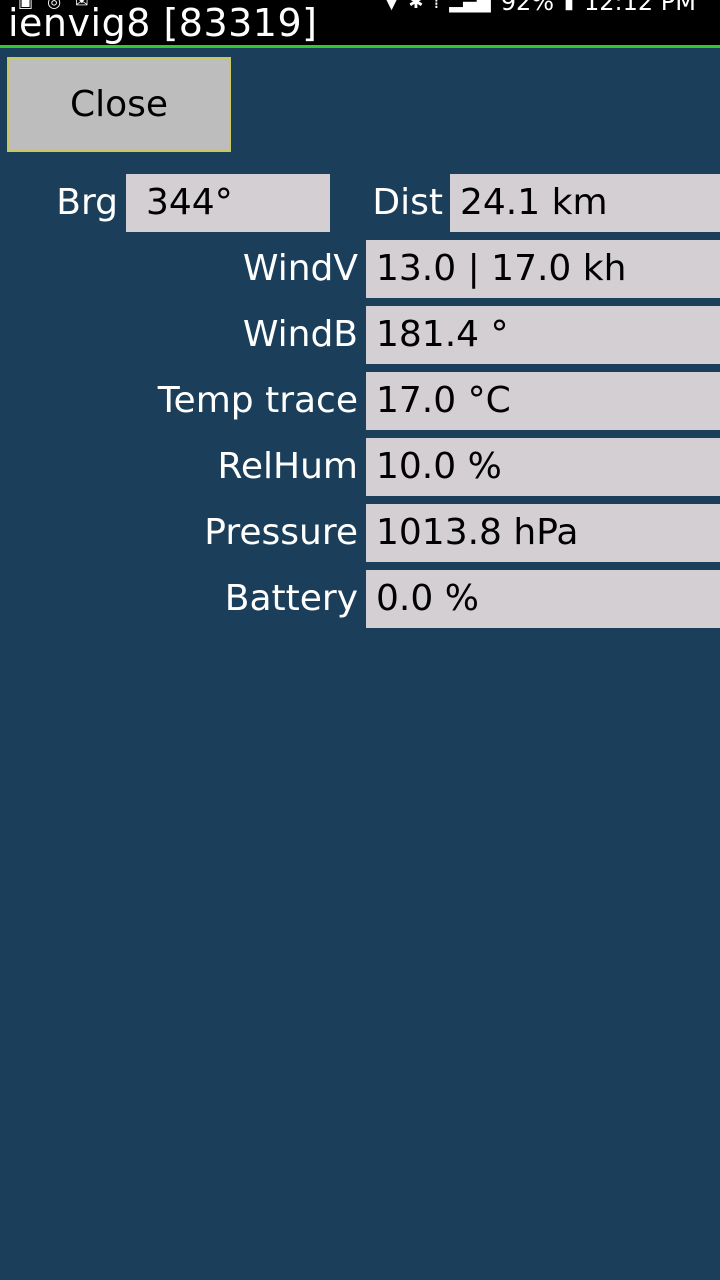  I want to click on distance-value: 24.1 km, so click(585, 203).